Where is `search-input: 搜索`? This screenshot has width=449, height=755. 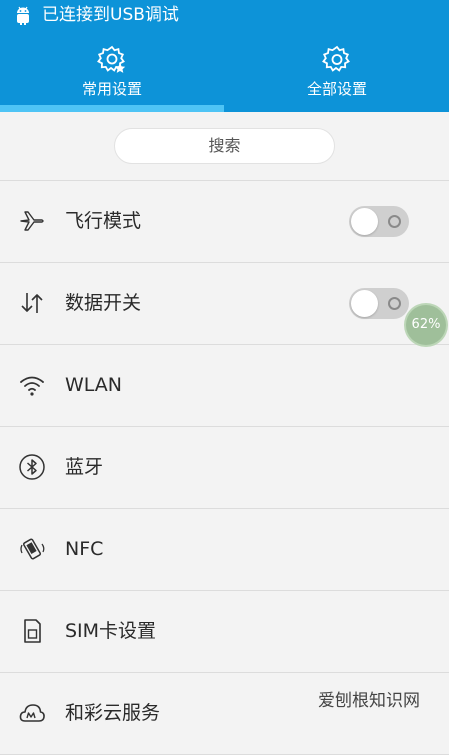
search-input: 搜索 is located at coordinates (224, 146).